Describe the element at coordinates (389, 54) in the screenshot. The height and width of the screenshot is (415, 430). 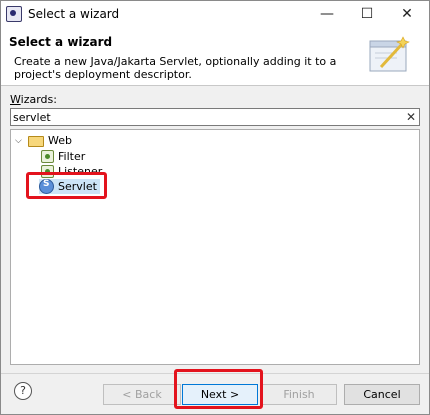
I see `wizard-banner-icon` at that location.